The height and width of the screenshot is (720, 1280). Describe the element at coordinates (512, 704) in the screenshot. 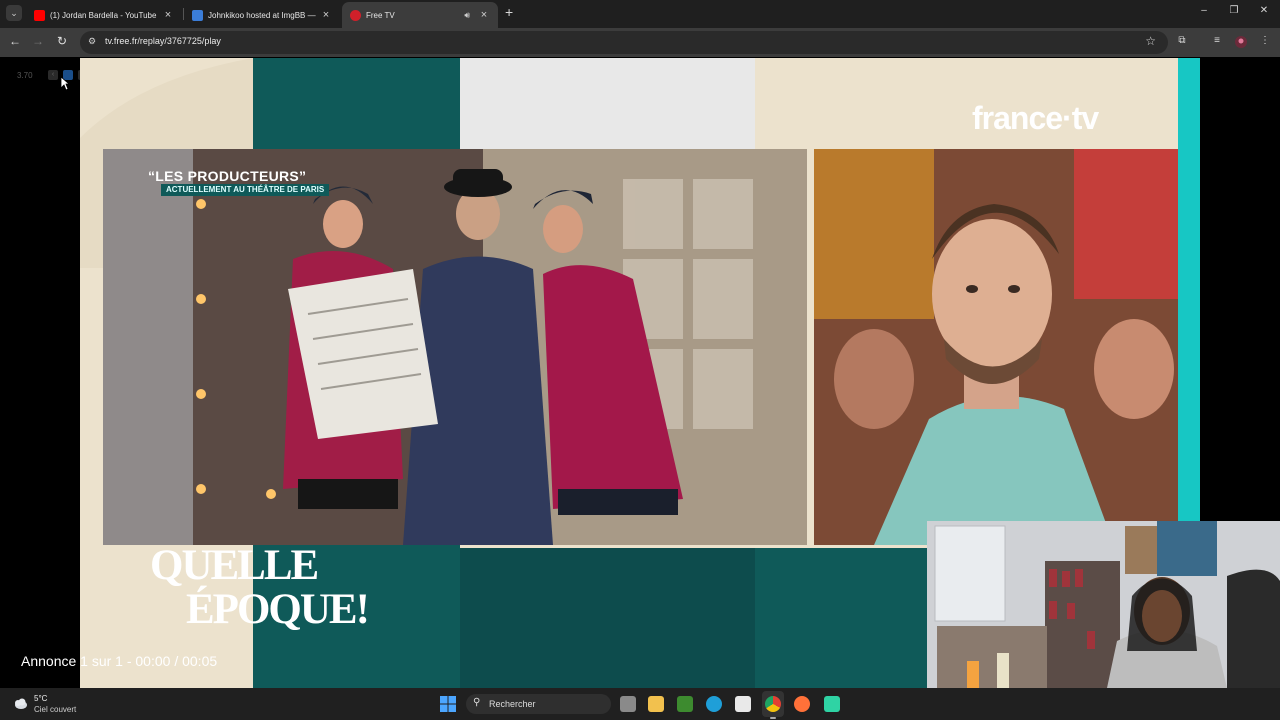

I see `search-placeholder: Rechercher` at that location.